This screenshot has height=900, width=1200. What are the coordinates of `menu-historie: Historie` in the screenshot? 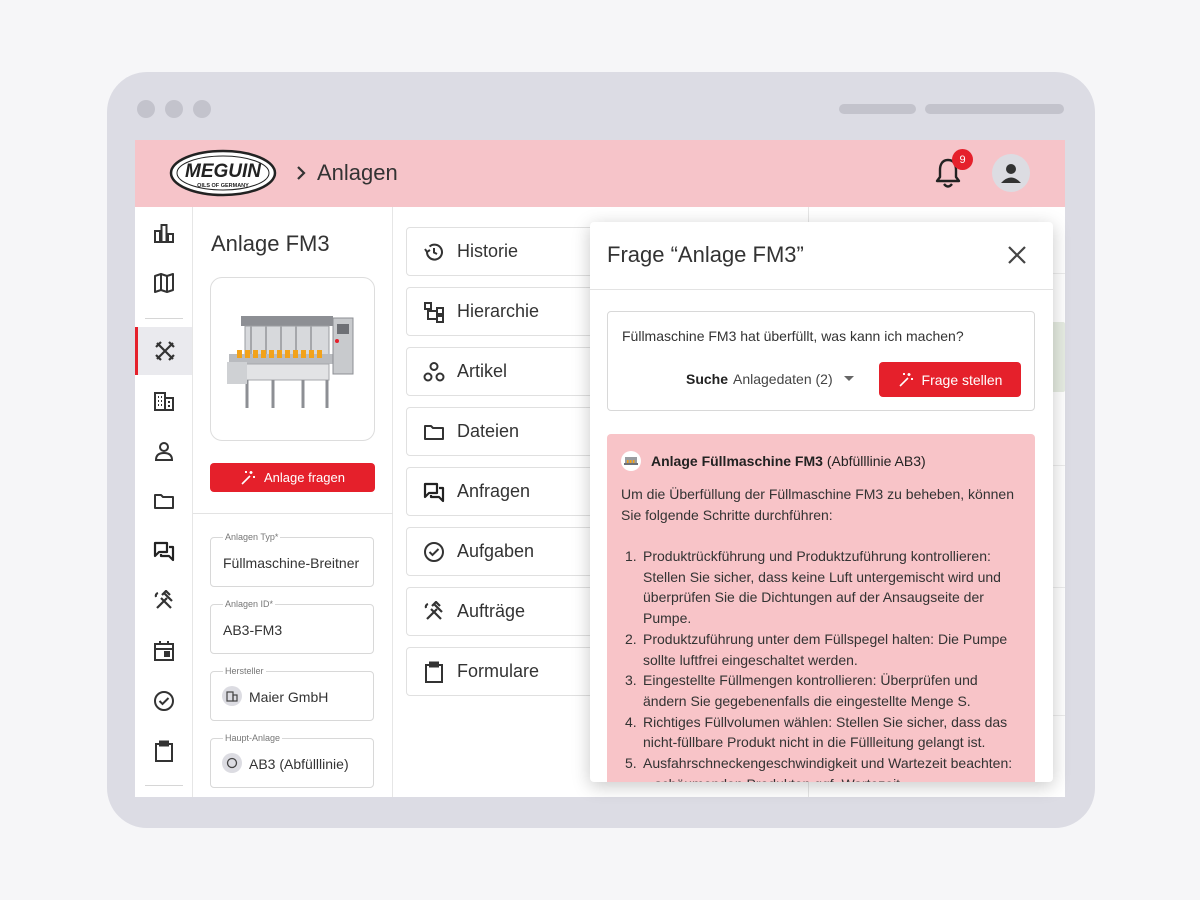 It's located at (506, 251).